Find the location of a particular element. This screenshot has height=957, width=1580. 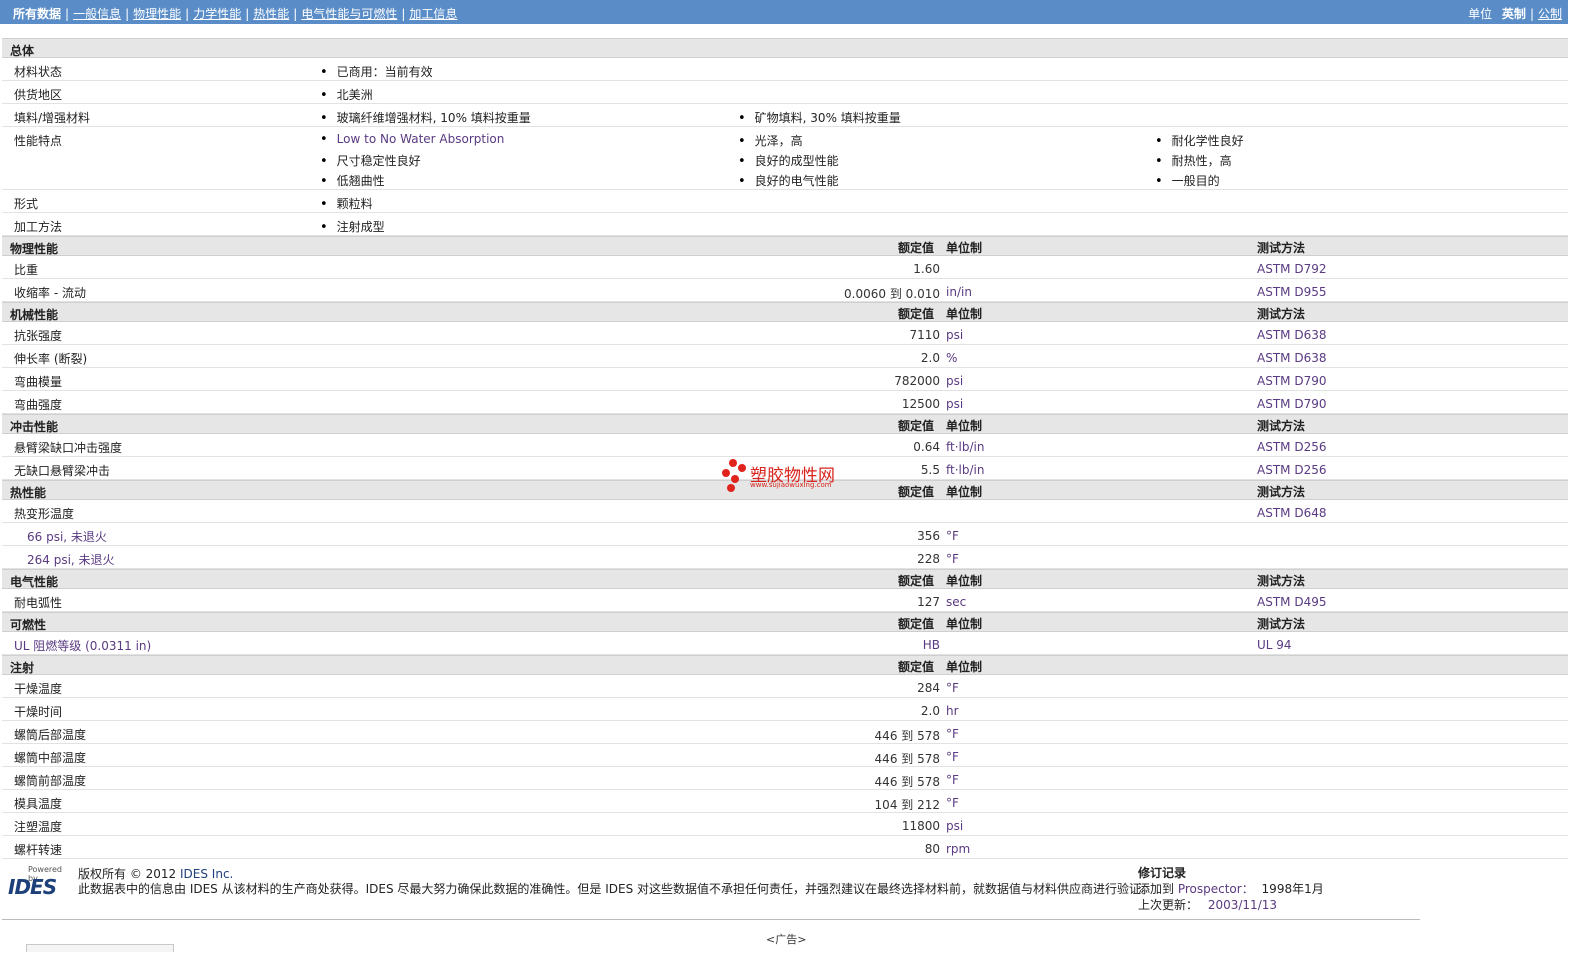

section-title: 机械性能 is located at coordinates (34, 315).